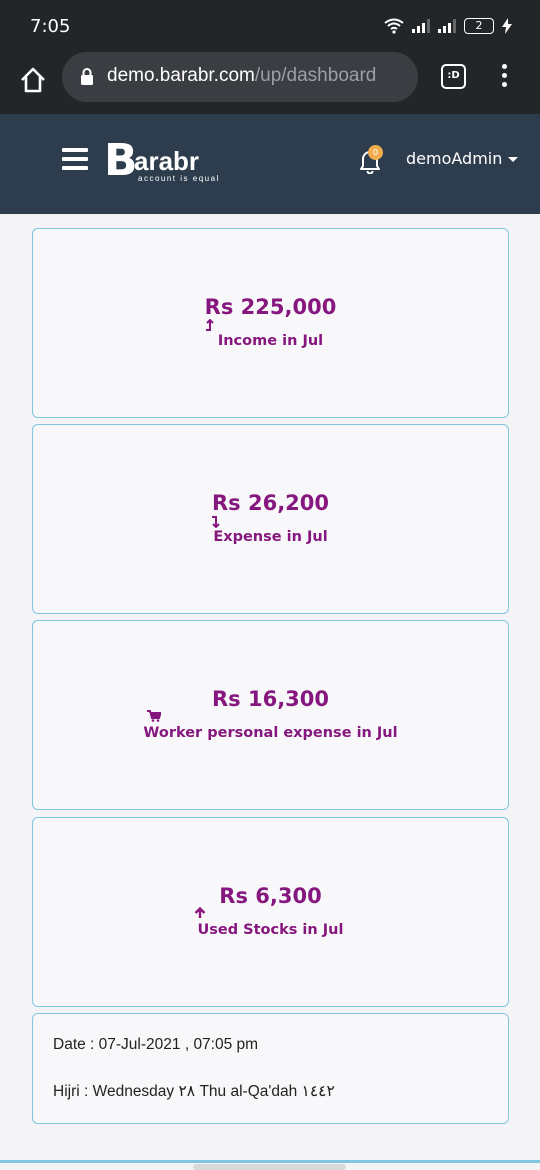 The width and height of the screenshot is (540, 1170). Describe the element at coordinates (270, 503) in the screenshot. I see `stat-amount: Rs 26,200` at that location.